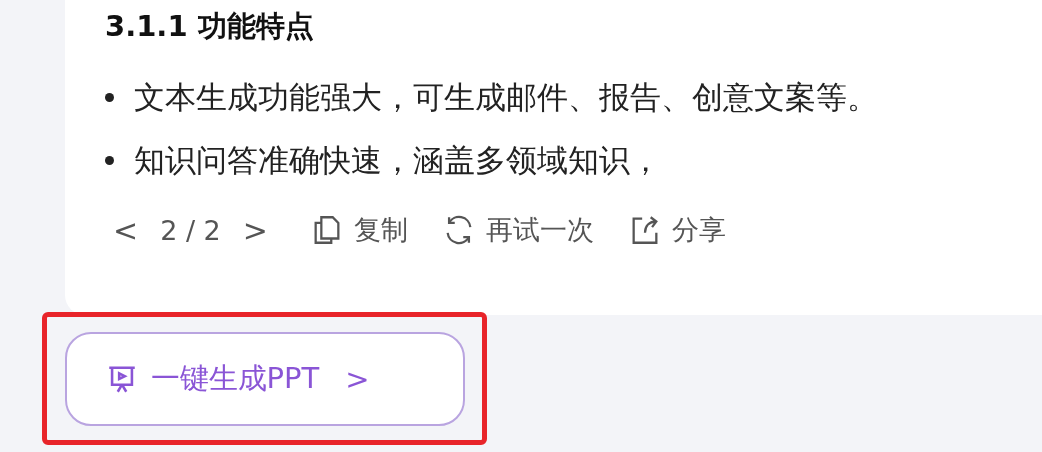 The height and width of the screenshot is (452, 1042). What do you see at coordinates (264, 378) in the screenshot?
I see `generate-ppt-button: 一键生成PPT >` at bounding box center [264, 378].